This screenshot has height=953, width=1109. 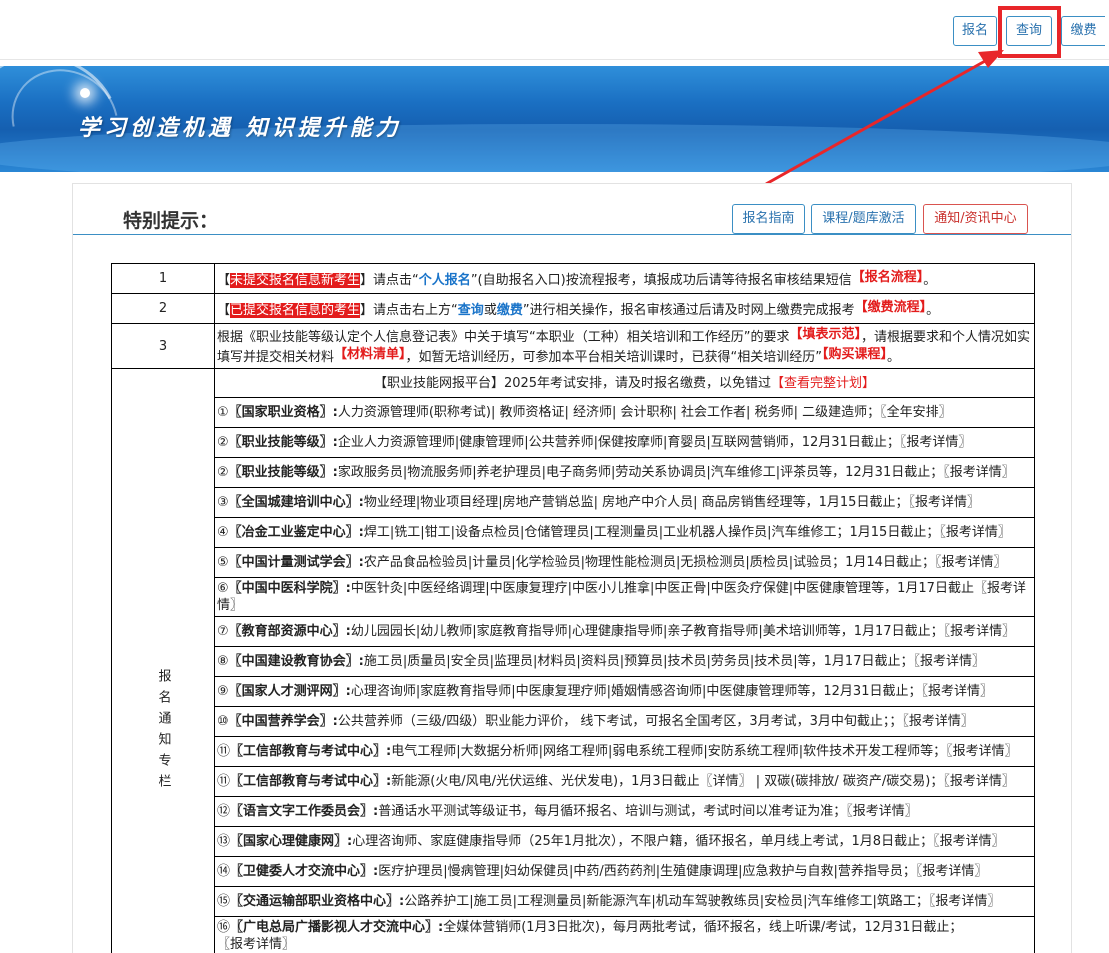 I want to click on pay-button: 缴费, so click(x=1083, y=31).